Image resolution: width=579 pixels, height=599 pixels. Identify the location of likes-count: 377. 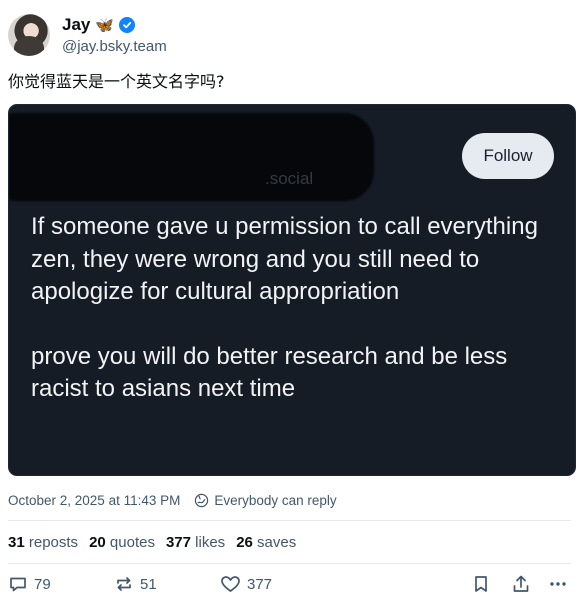
(178, 542).